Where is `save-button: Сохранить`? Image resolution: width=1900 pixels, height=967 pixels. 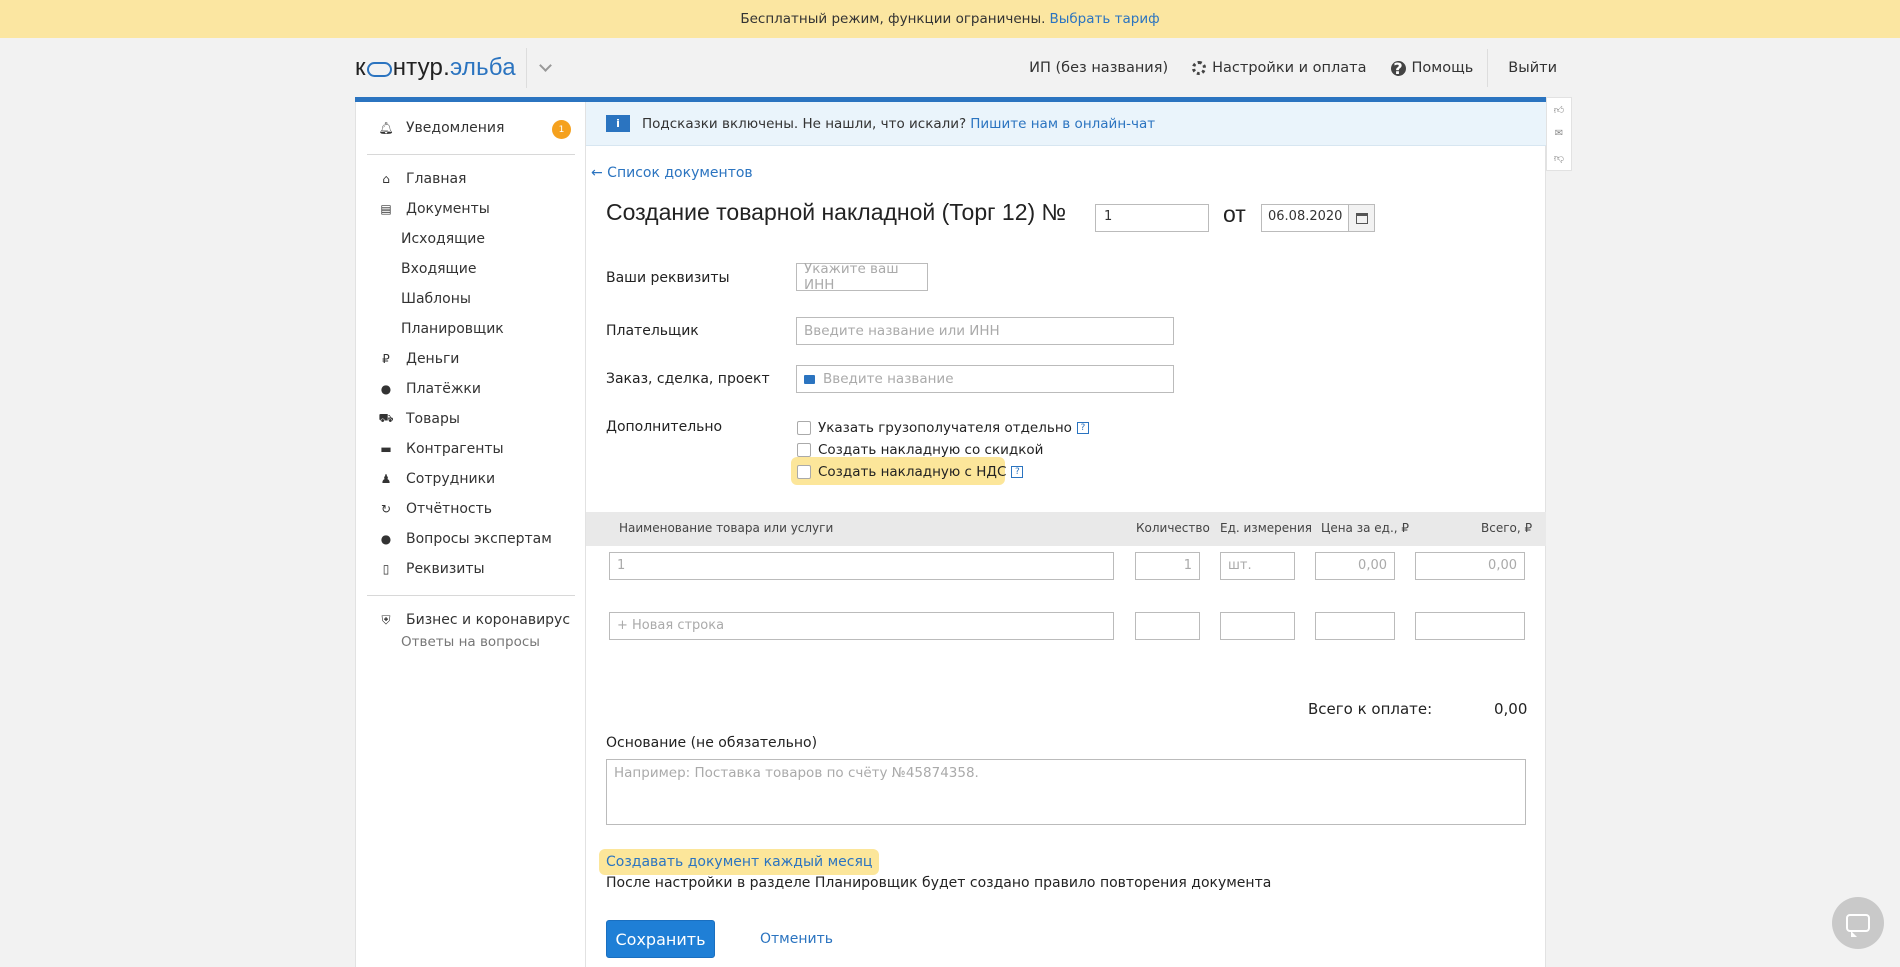
save-button: Сохранить is located at coordinates (660, 939).